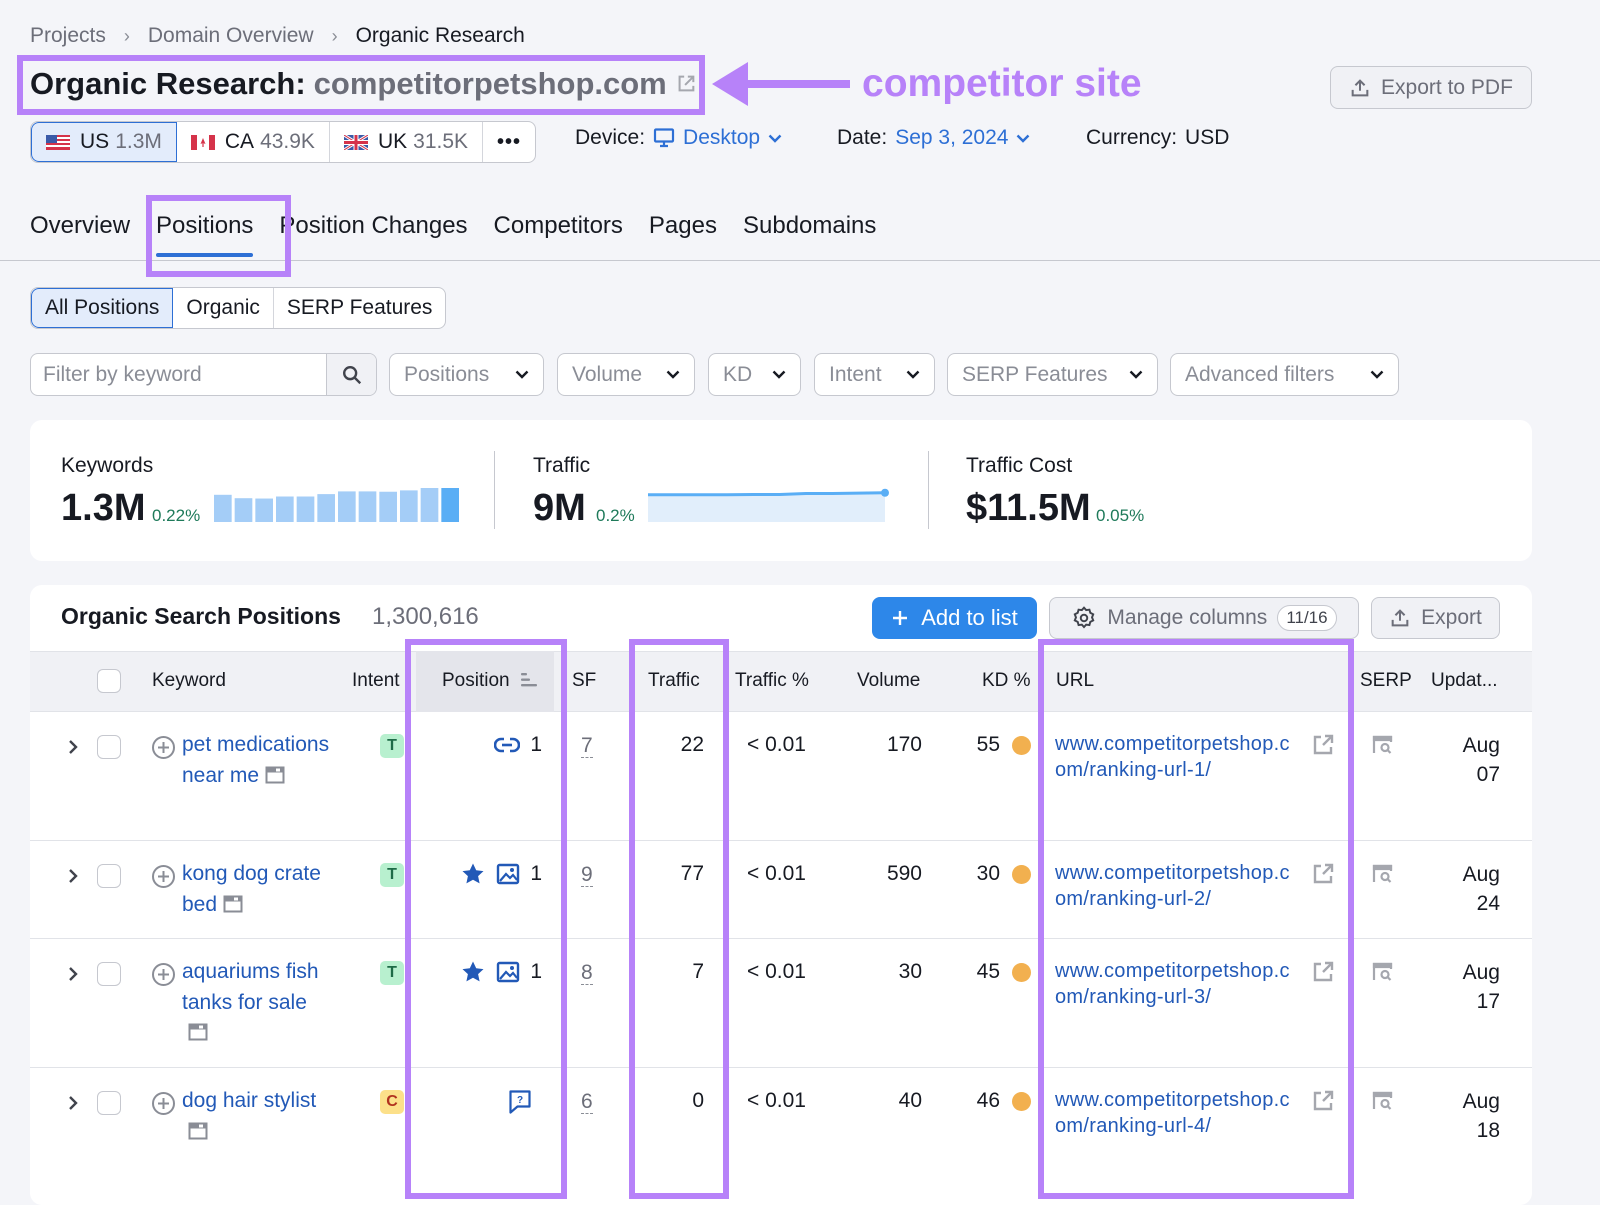  Describe the element at coordinates (1006, 681) in the screenshot. I see `col-kd: KD %` at that location.